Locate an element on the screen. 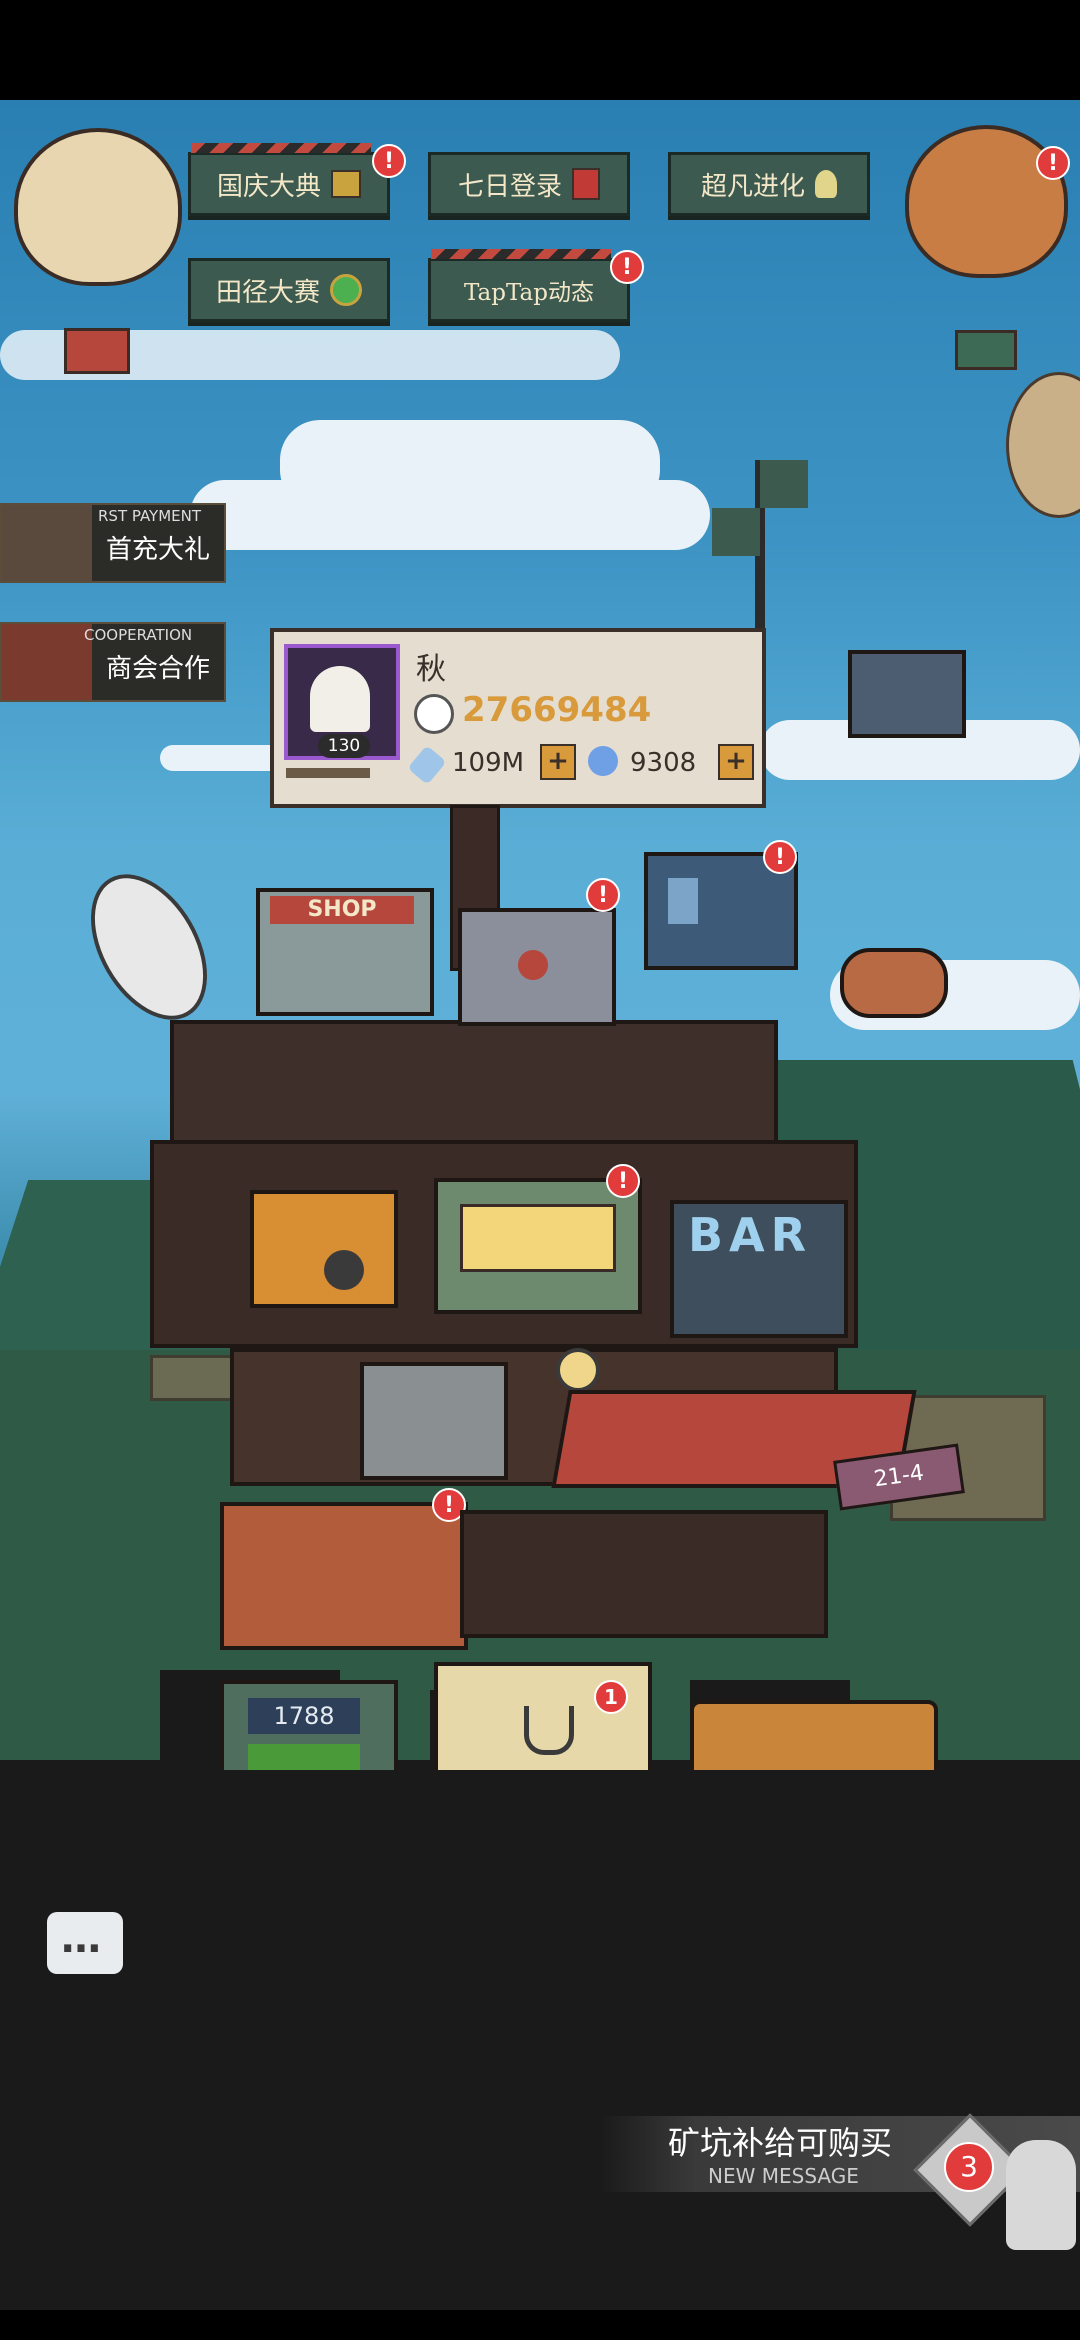 The width and height of the screenshot is (1080, 2340). athletics-banner: 田径大赛 is located at coordinates (289, 290).